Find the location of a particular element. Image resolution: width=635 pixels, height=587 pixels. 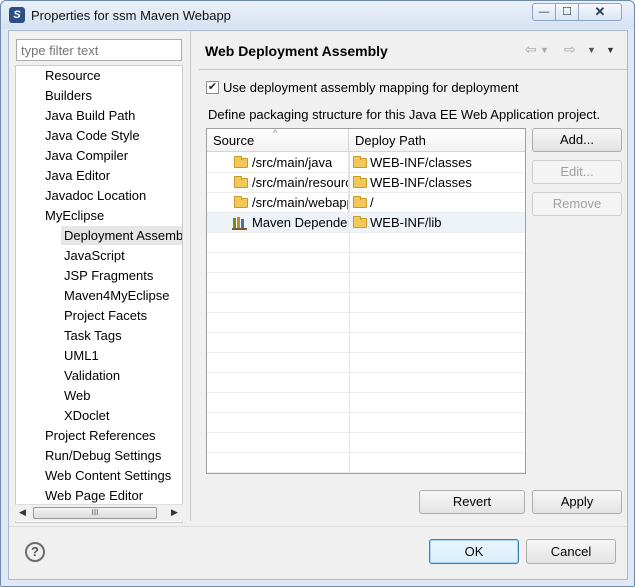

table-row: /src/main/resources WEB-INF/classes is located at coordinates (366, 183).